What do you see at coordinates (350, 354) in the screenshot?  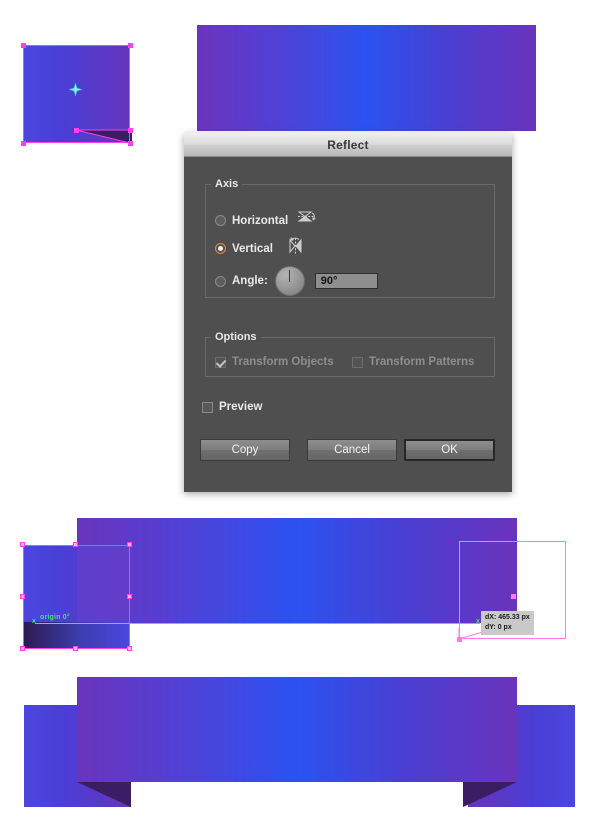 I see `options-group: Options` at bounding box center [350, 354].